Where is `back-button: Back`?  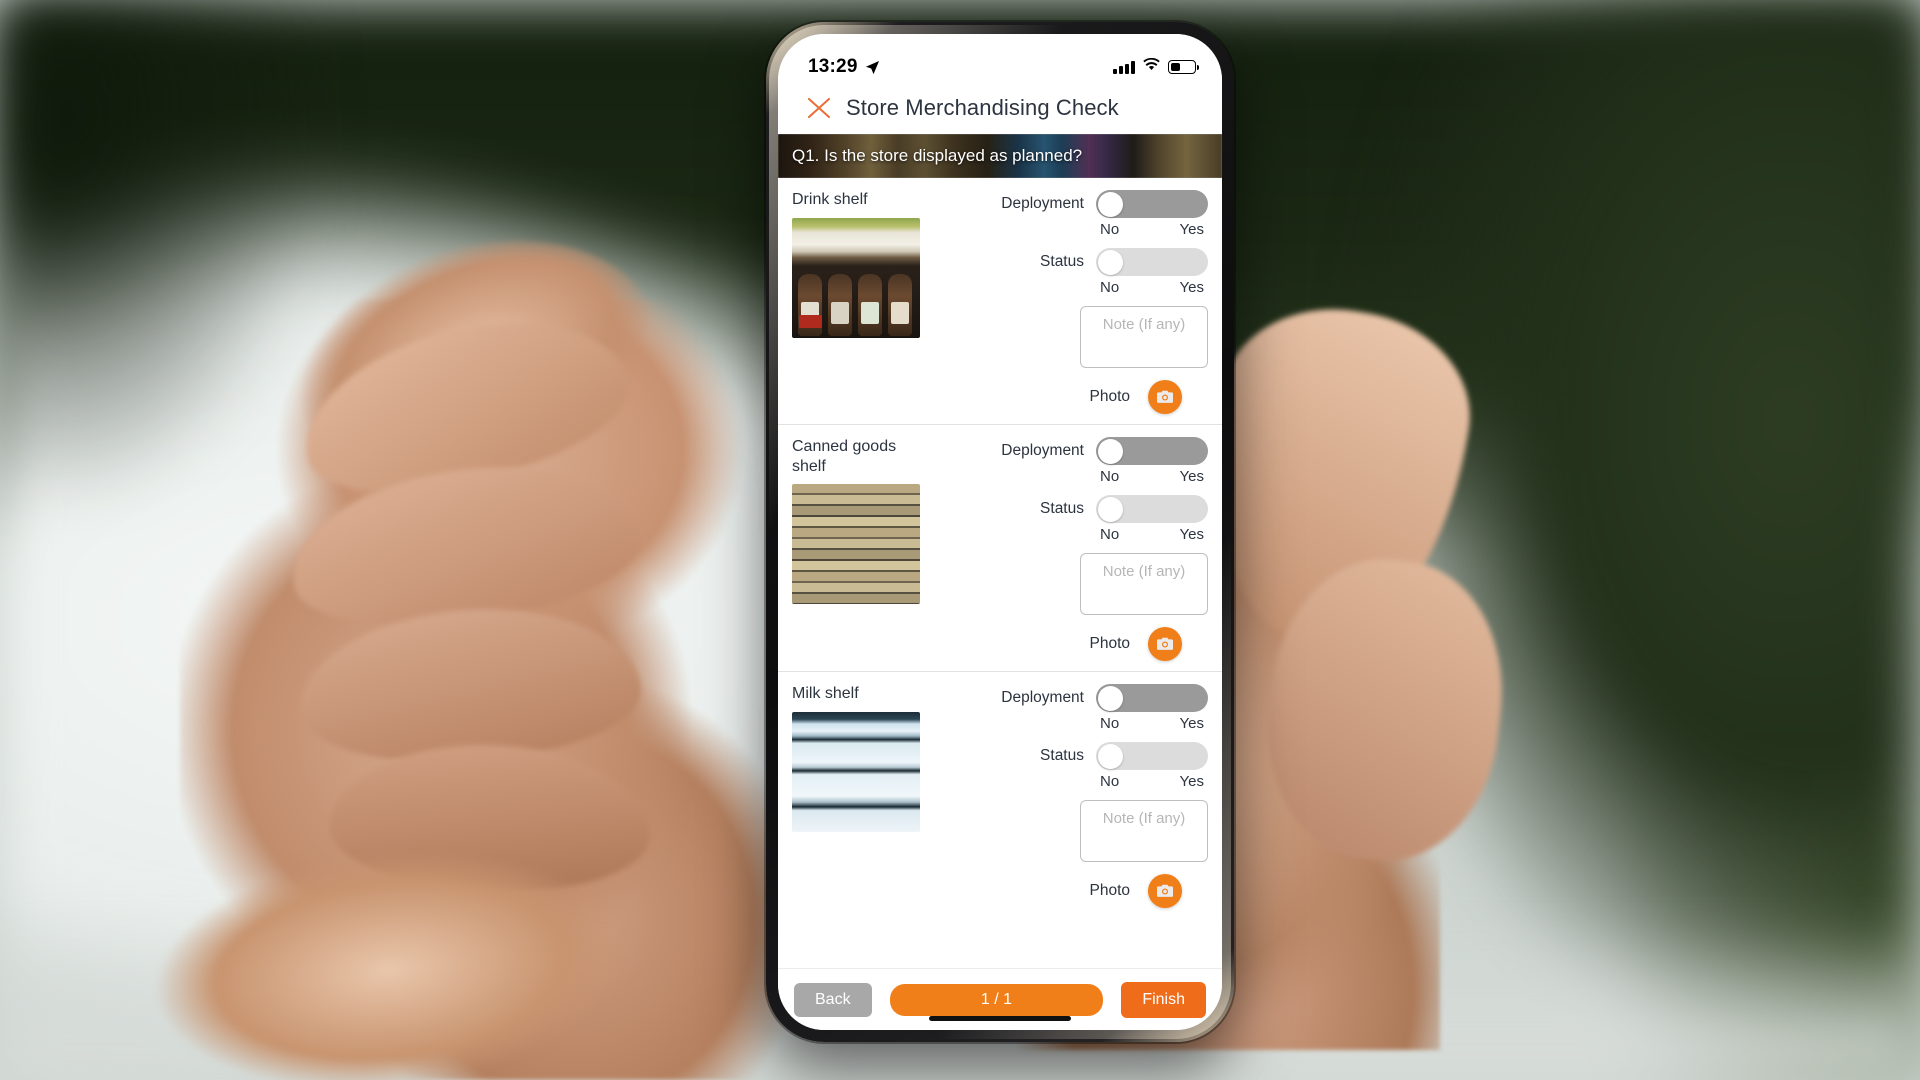 back-button: Back is located at coordinates (833, 999).